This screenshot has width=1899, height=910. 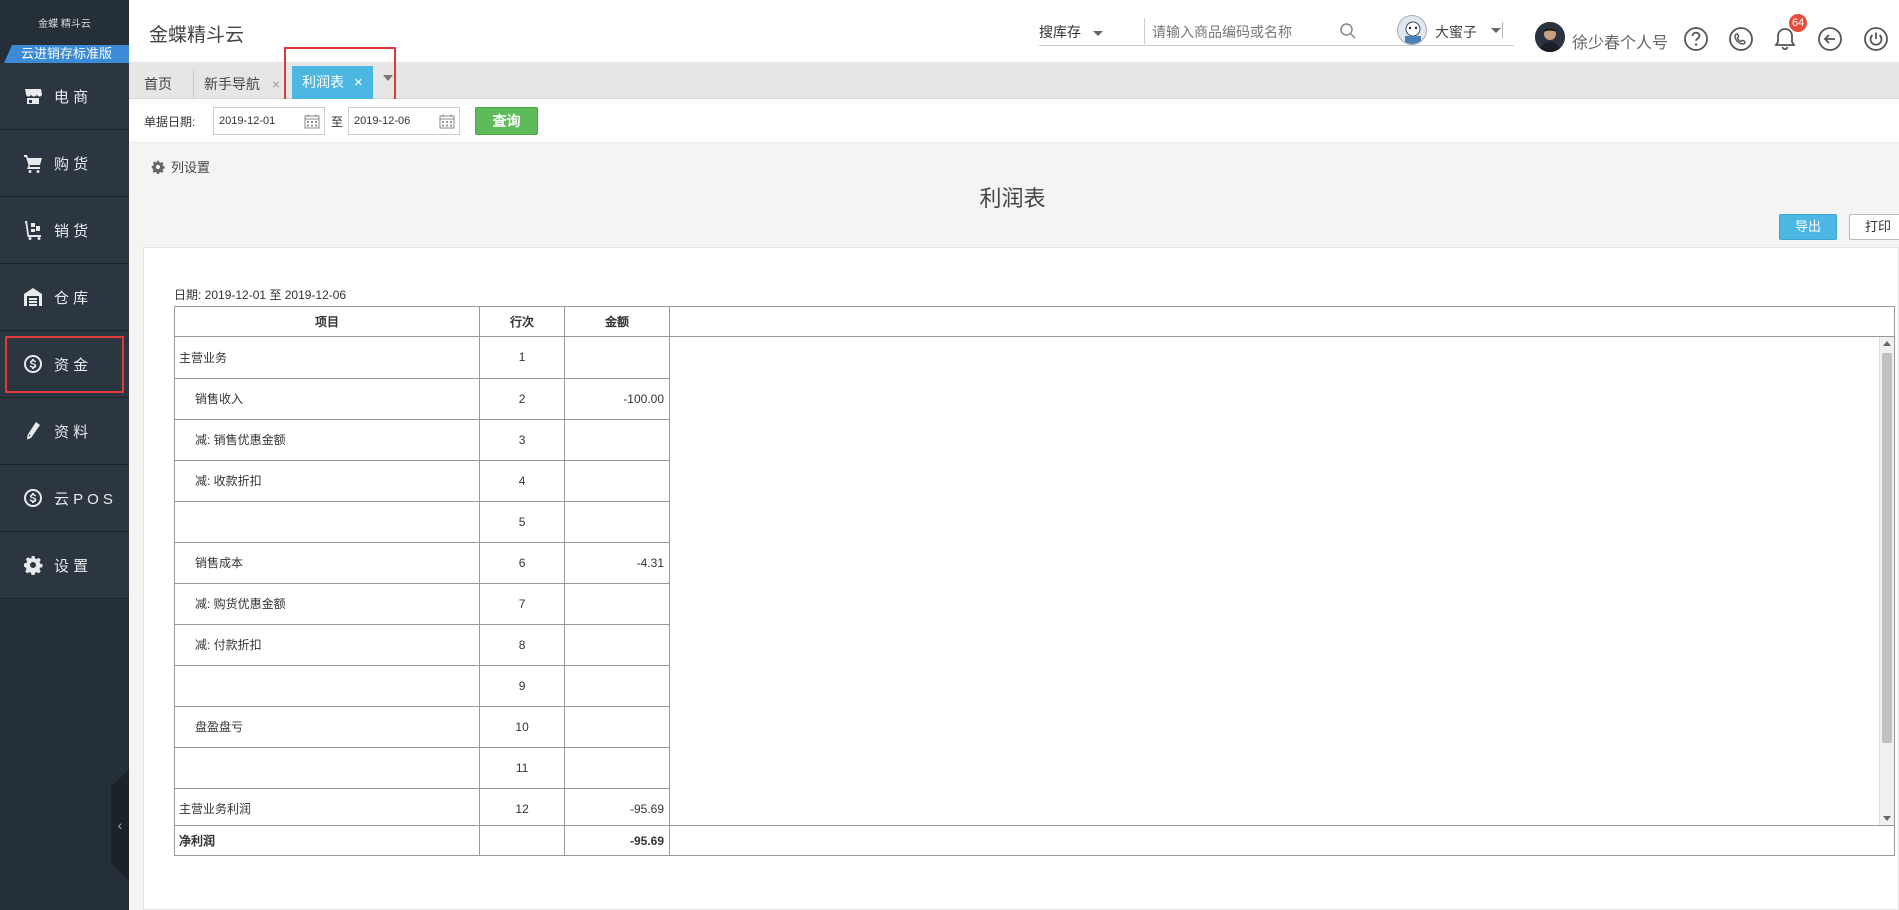 I want to click on table-row: 主营业务利润 12 -95.69, so click(x=422, y=806).